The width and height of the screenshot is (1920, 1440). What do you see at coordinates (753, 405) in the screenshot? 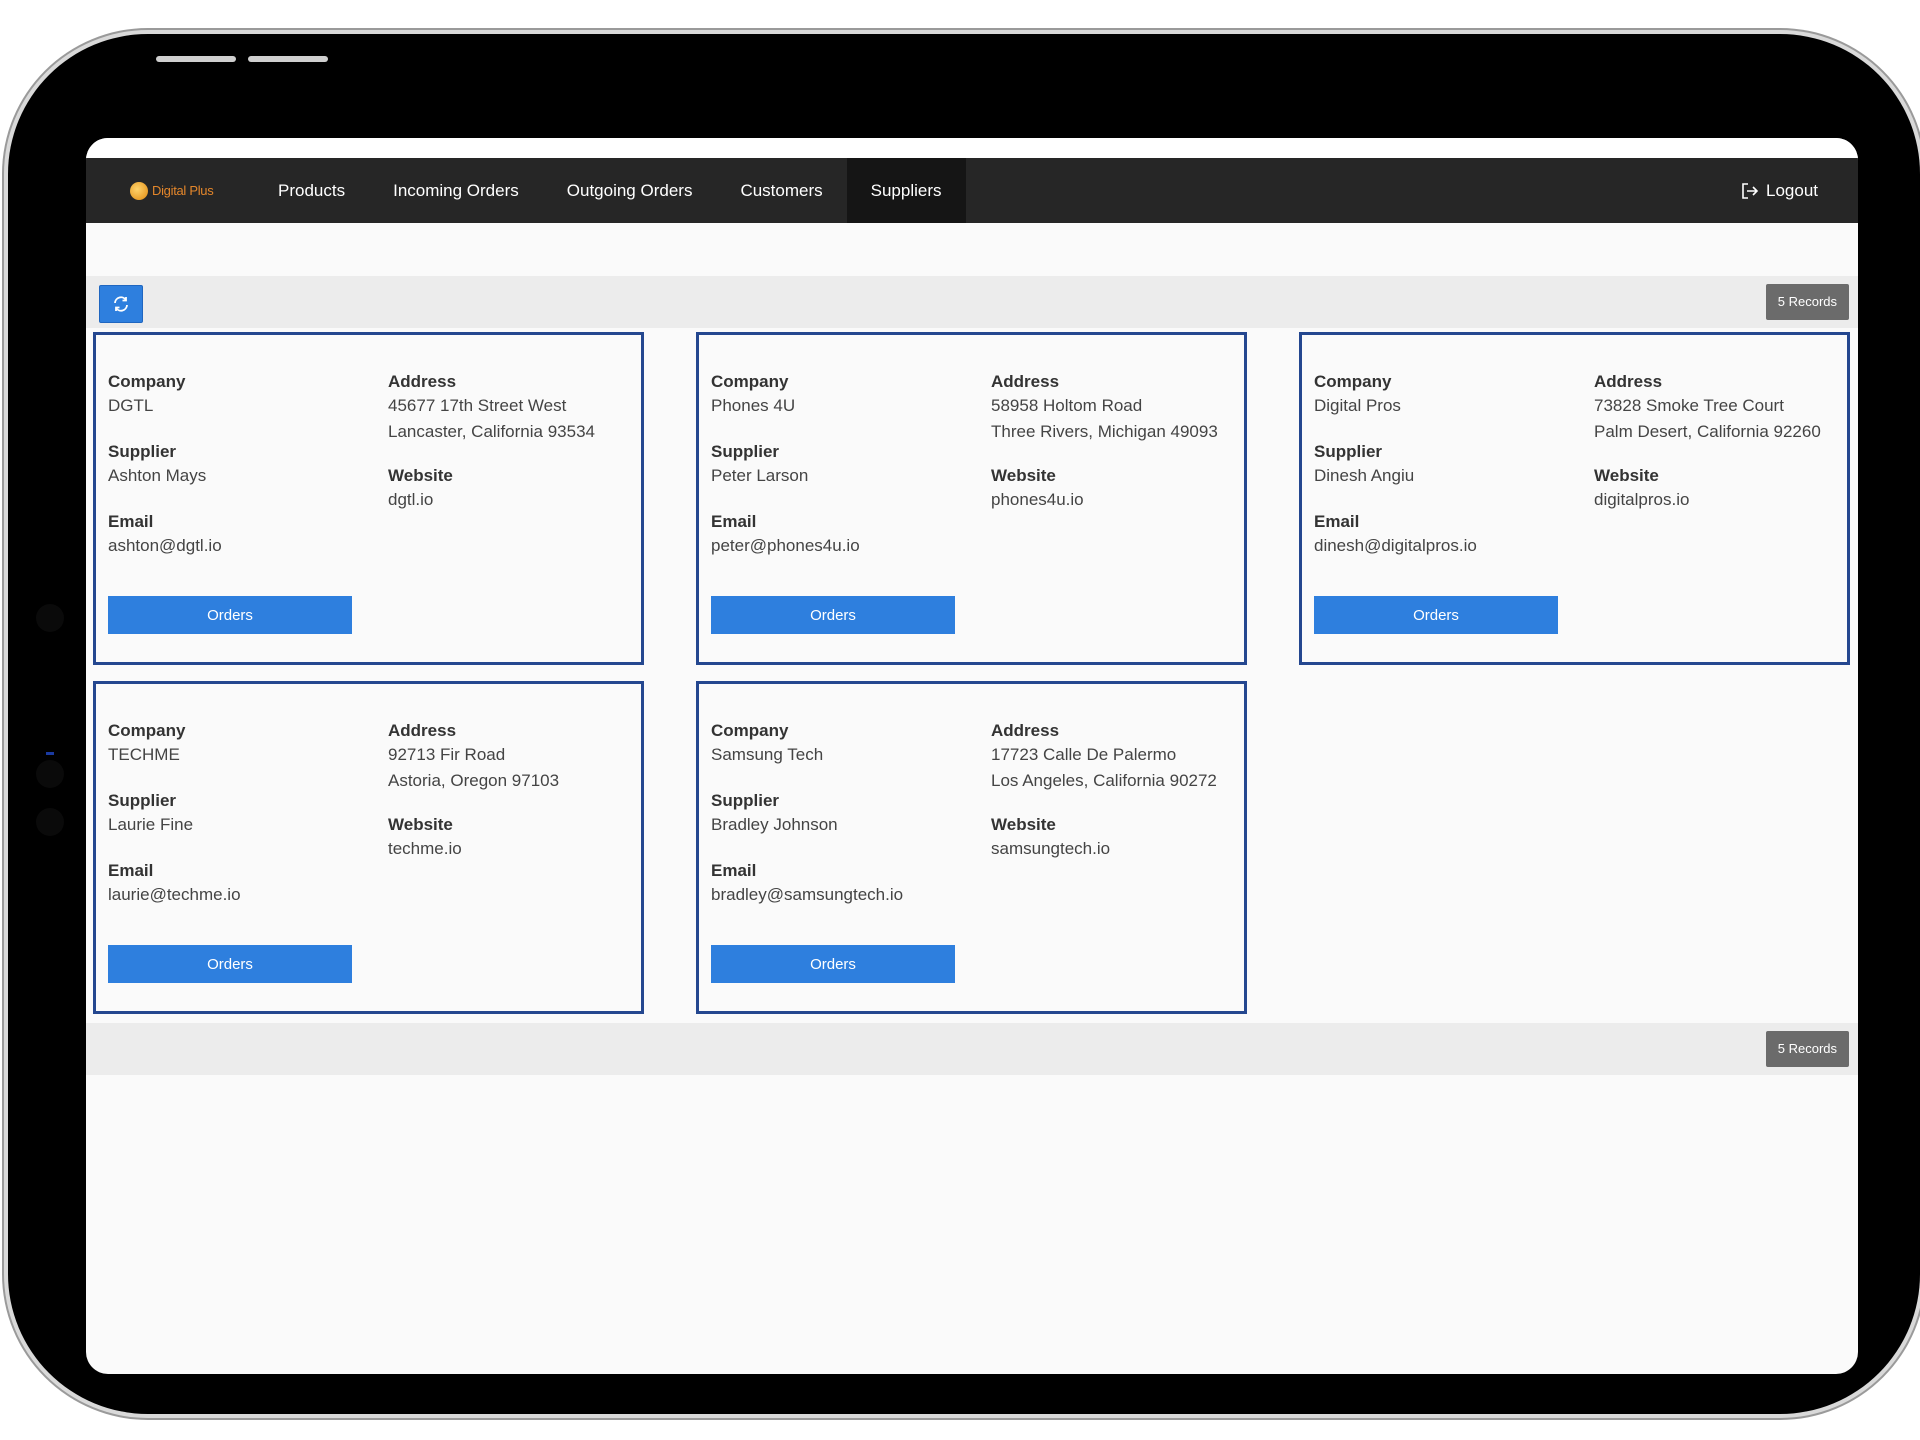
I see `company-value: Phones 4U` at bounding box center [753, 405].